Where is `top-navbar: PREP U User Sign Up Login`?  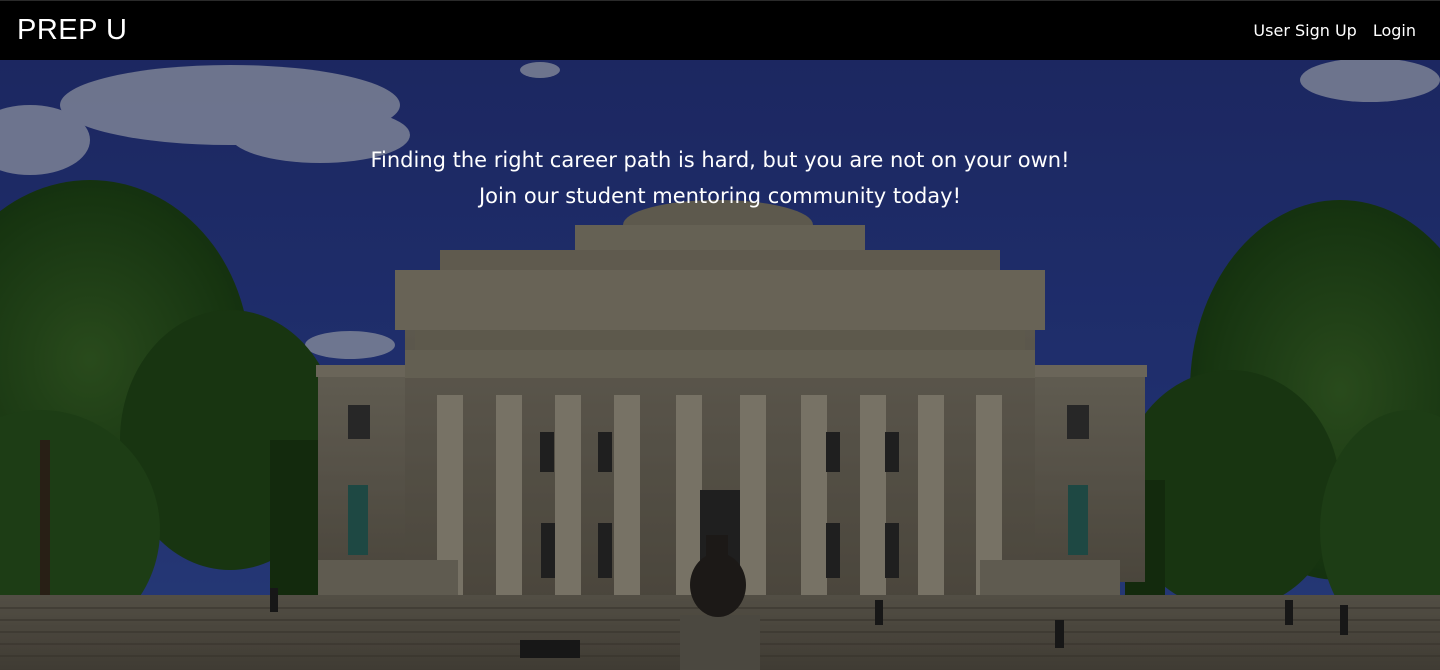 top-navbar: PREP U User Sign Up Login is located at coordinates (720, 30).